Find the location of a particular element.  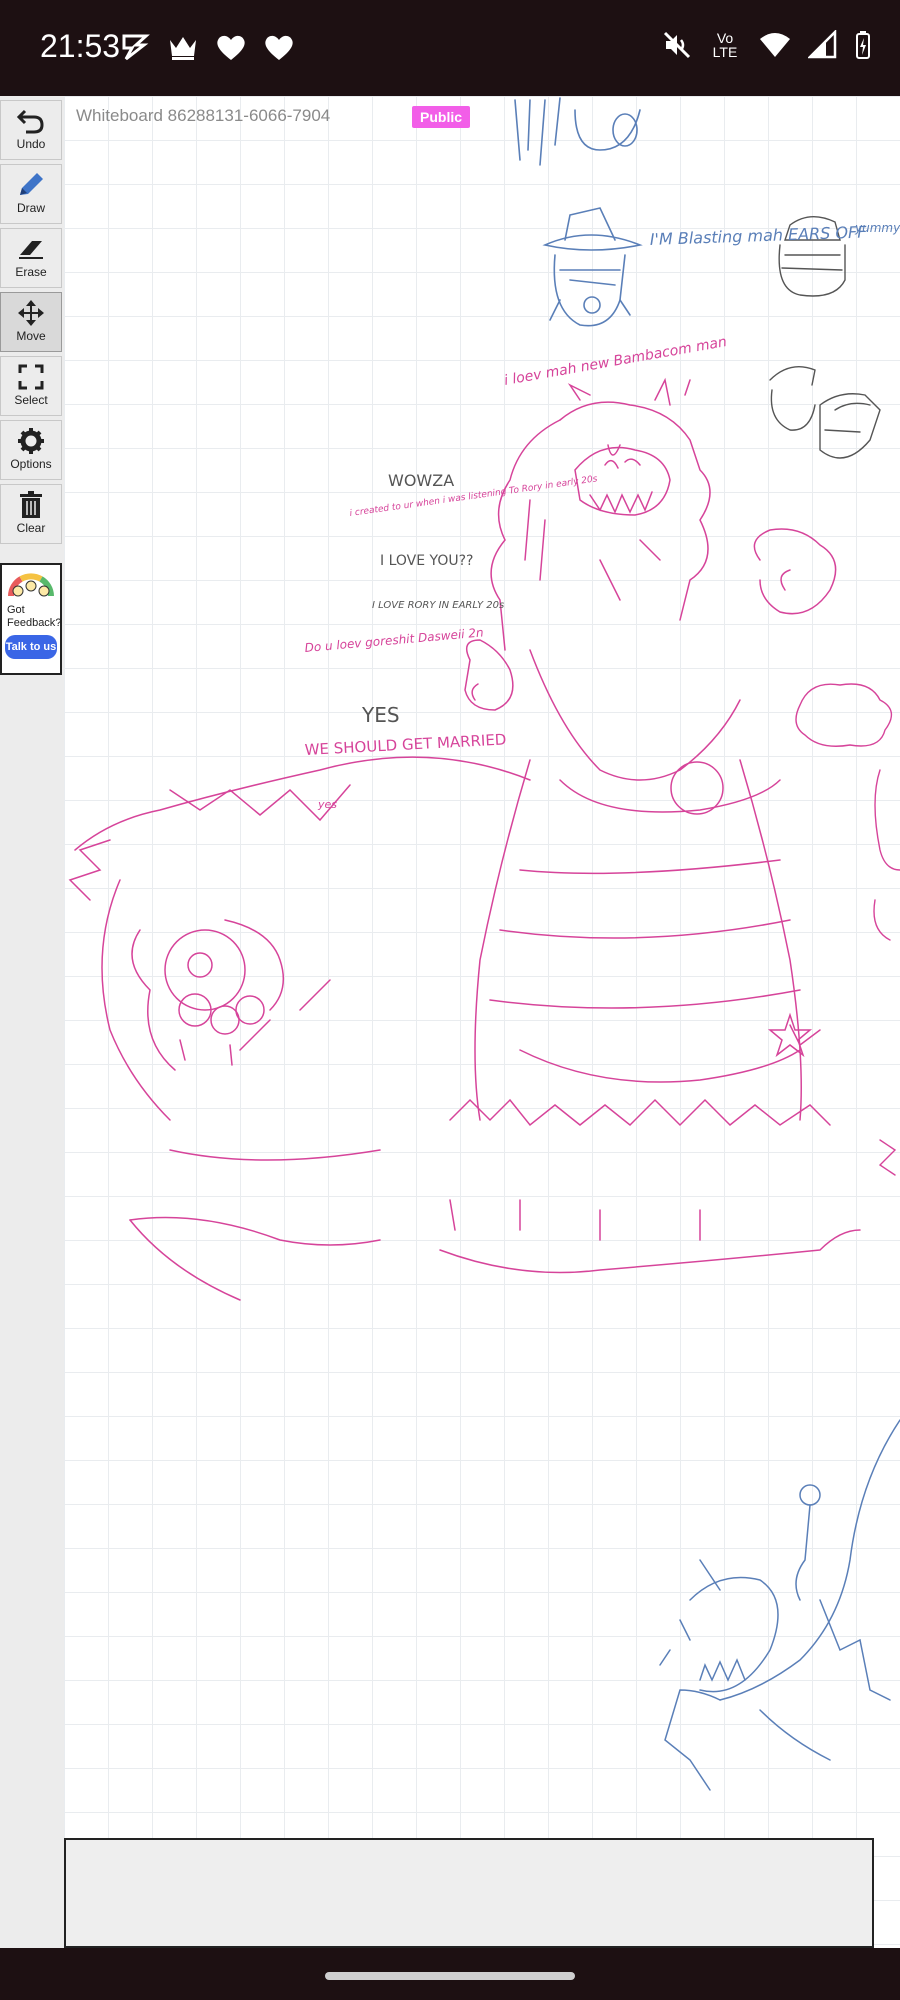

muted-icon is located at coordinates (677, 45).